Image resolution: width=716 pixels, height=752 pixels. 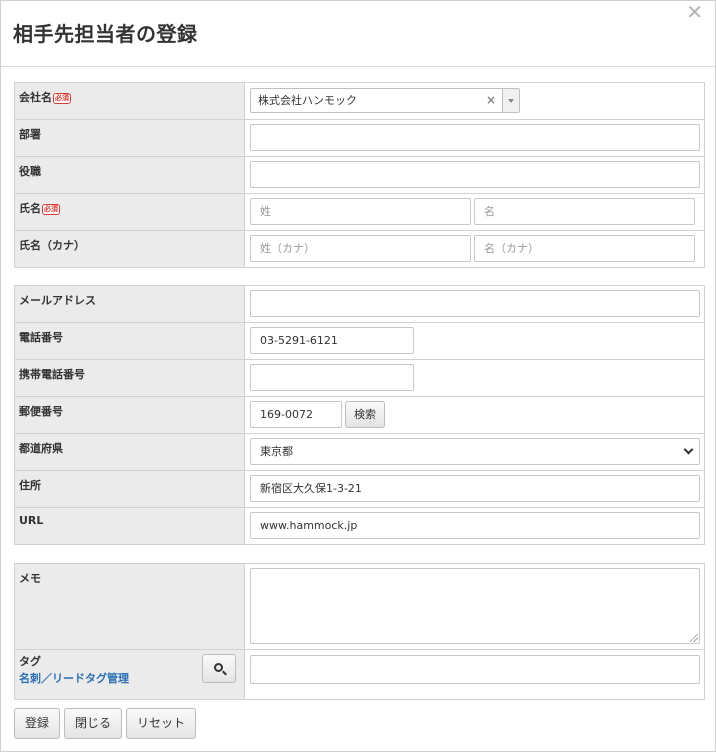 I want to click on last-name-kana-input: 姓（カナ）, so click(x=360, y=248).